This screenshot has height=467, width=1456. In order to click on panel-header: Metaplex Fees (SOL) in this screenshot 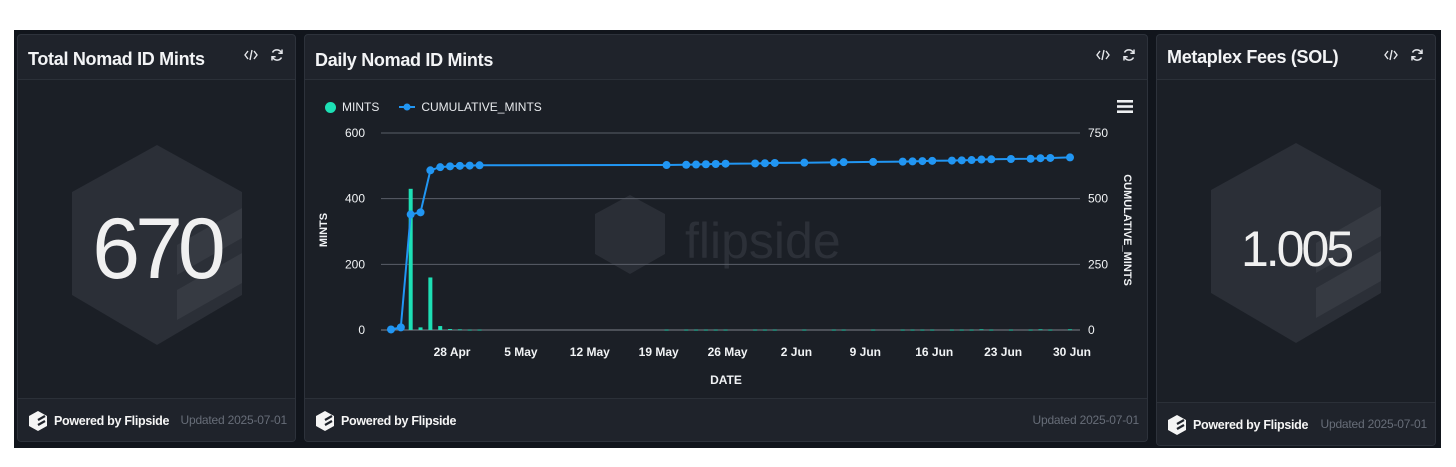, I will do `click(1296, 57)`.